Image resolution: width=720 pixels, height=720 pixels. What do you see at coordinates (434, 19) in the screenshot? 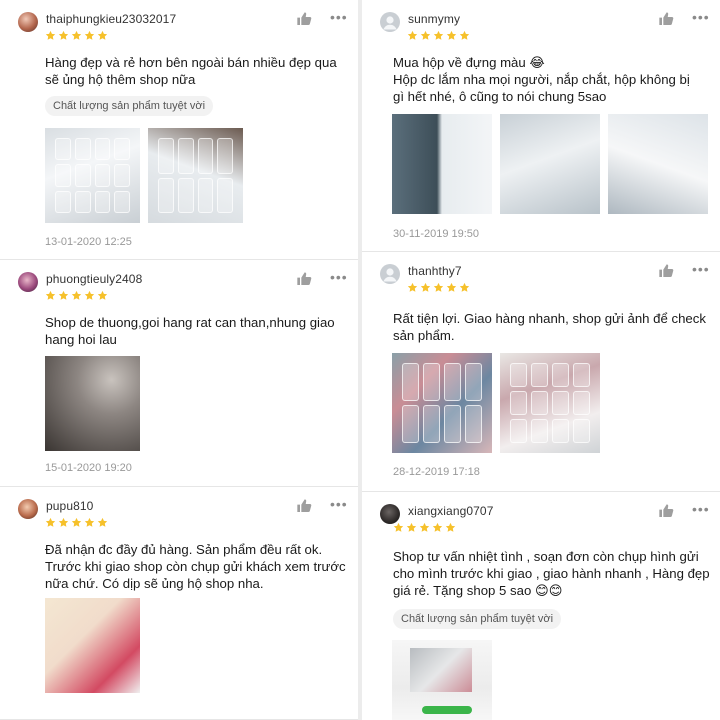
I see `username: sunmymy` at bounding box center [434, 19].